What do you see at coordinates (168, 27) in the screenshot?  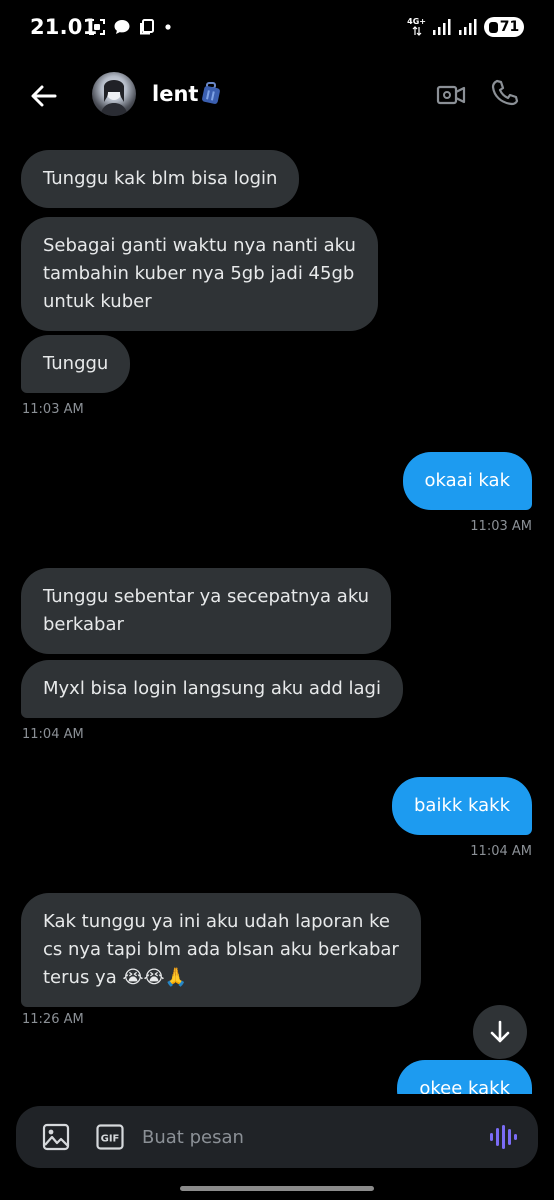 I see `dot-icon` at bounding box center [168, 27].